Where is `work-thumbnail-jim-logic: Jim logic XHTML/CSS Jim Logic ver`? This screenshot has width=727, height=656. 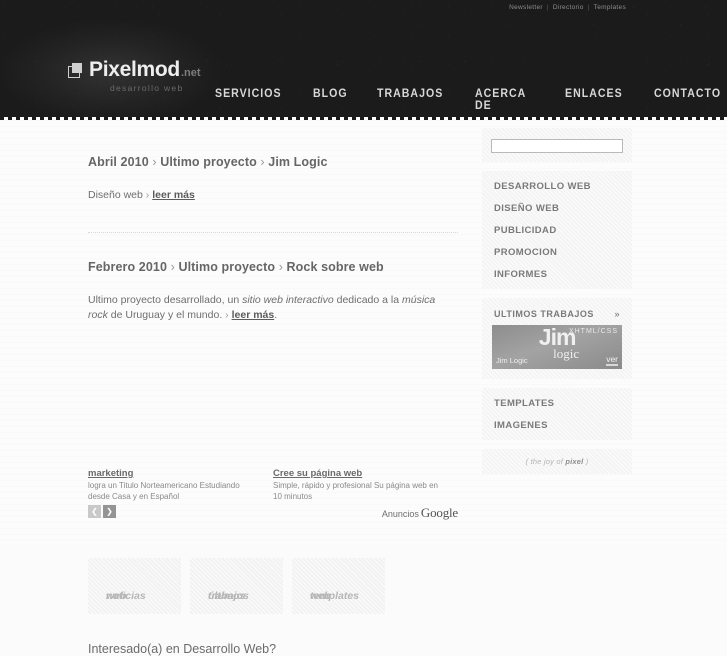 work-thumbnail-jim-logic: Jim logic XHTML/CSS Jim Logic ver is located at coordinates (557, 347).